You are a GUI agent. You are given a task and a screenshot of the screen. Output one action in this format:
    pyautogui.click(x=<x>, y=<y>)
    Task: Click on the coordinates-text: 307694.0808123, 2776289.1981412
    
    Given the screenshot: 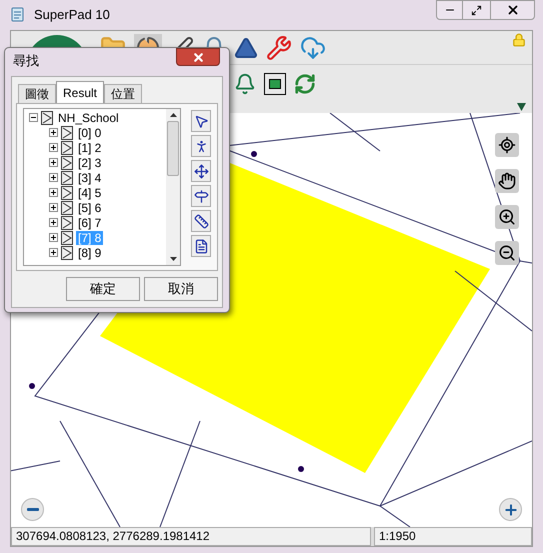 What is the action you would take?
    pyautogui.click(x=191, y=536)
    